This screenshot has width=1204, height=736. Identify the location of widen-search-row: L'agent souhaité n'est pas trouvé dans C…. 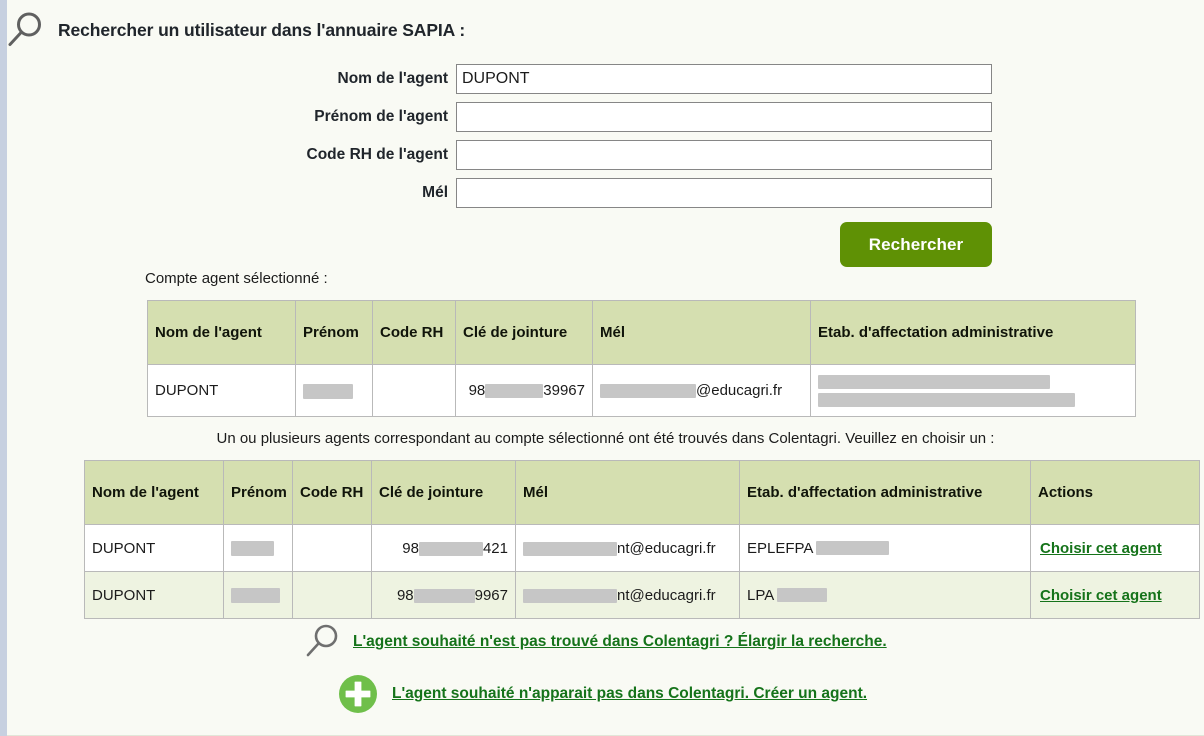
(594, 642).